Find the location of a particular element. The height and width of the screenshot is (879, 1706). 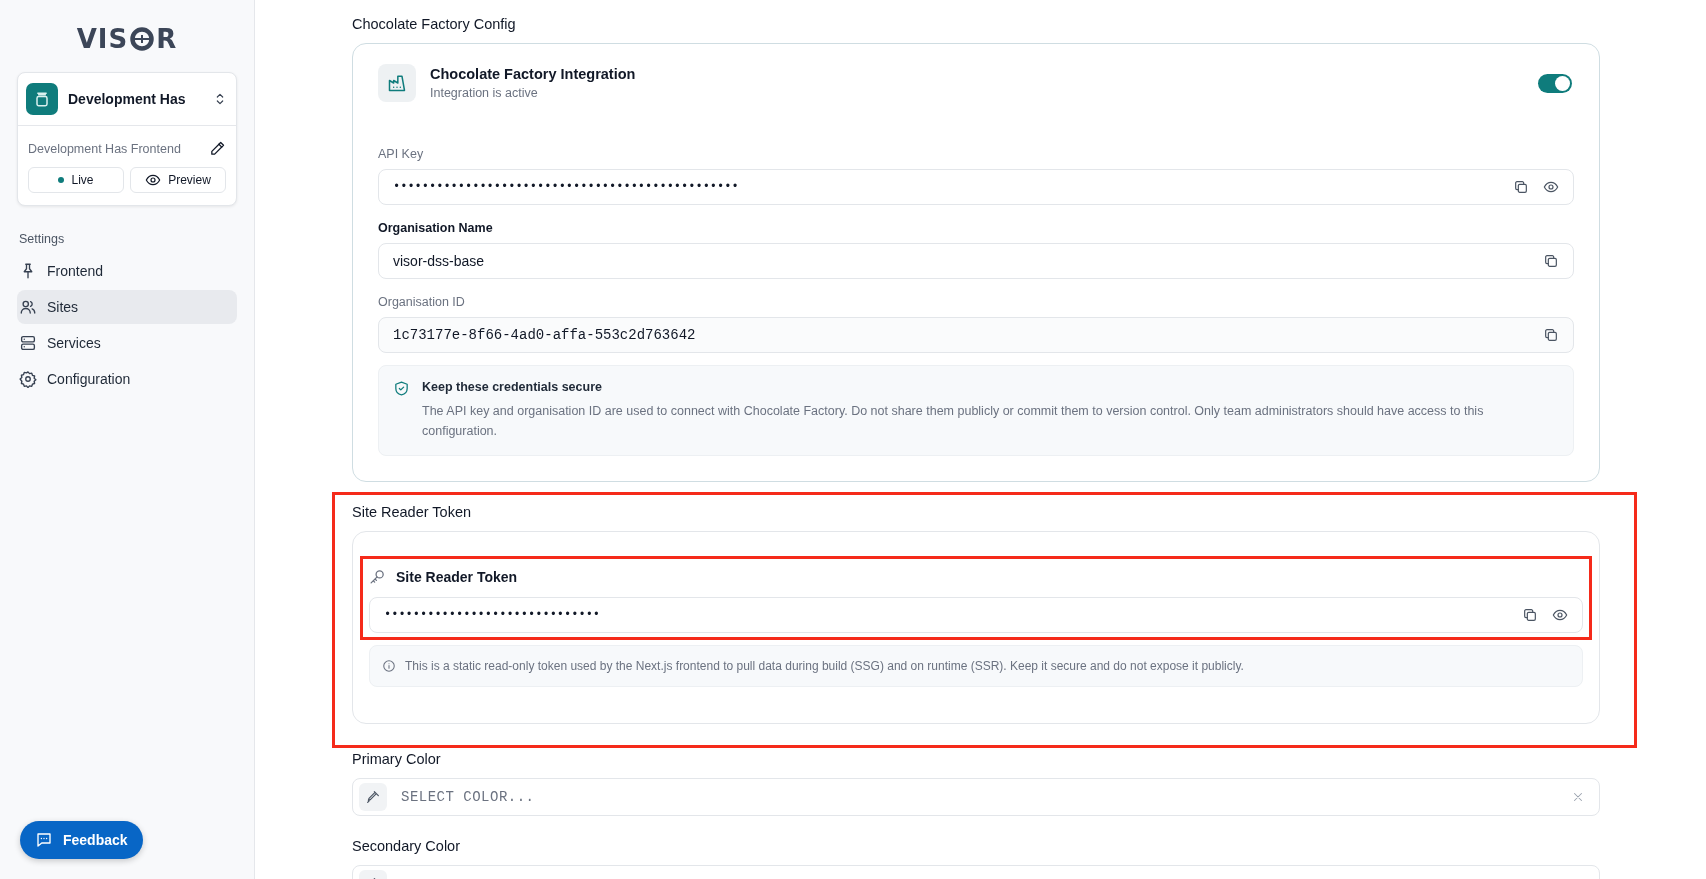

nav-item: Frontend is located at coordinates (127, 271).